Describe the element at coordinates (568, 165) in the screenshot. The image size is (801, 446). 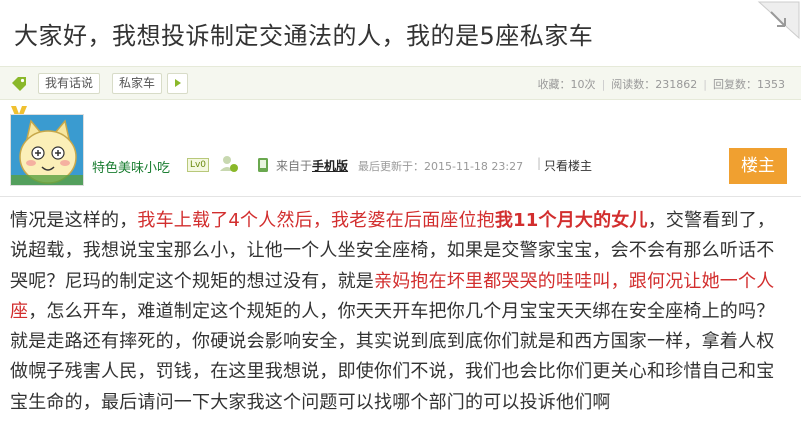
I see `only-op-link: 只看楼主` at that location.